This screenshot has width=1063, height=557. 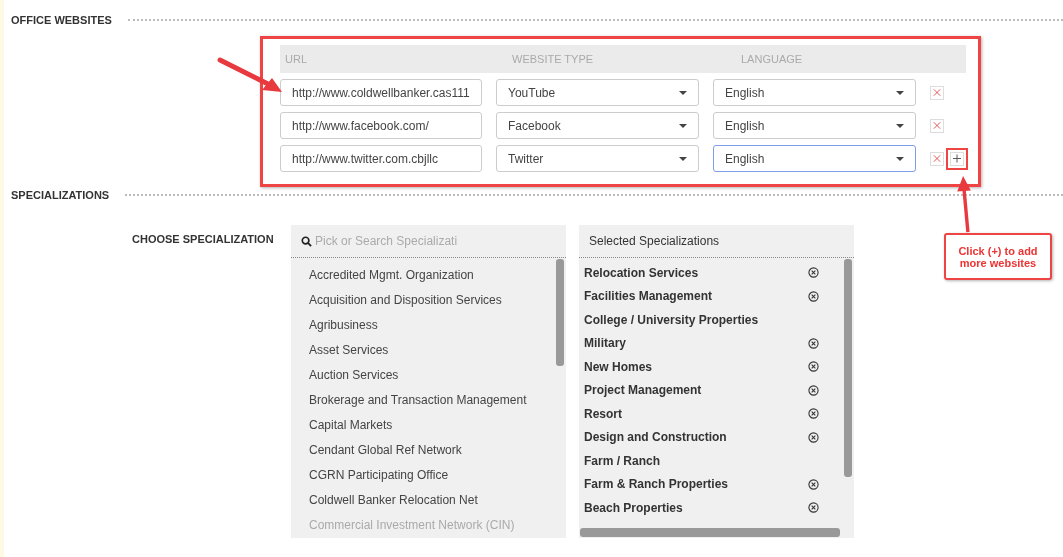 I want to click on field-label: CHOOSE SPECIALIZATION, so click(x=203, y=239).